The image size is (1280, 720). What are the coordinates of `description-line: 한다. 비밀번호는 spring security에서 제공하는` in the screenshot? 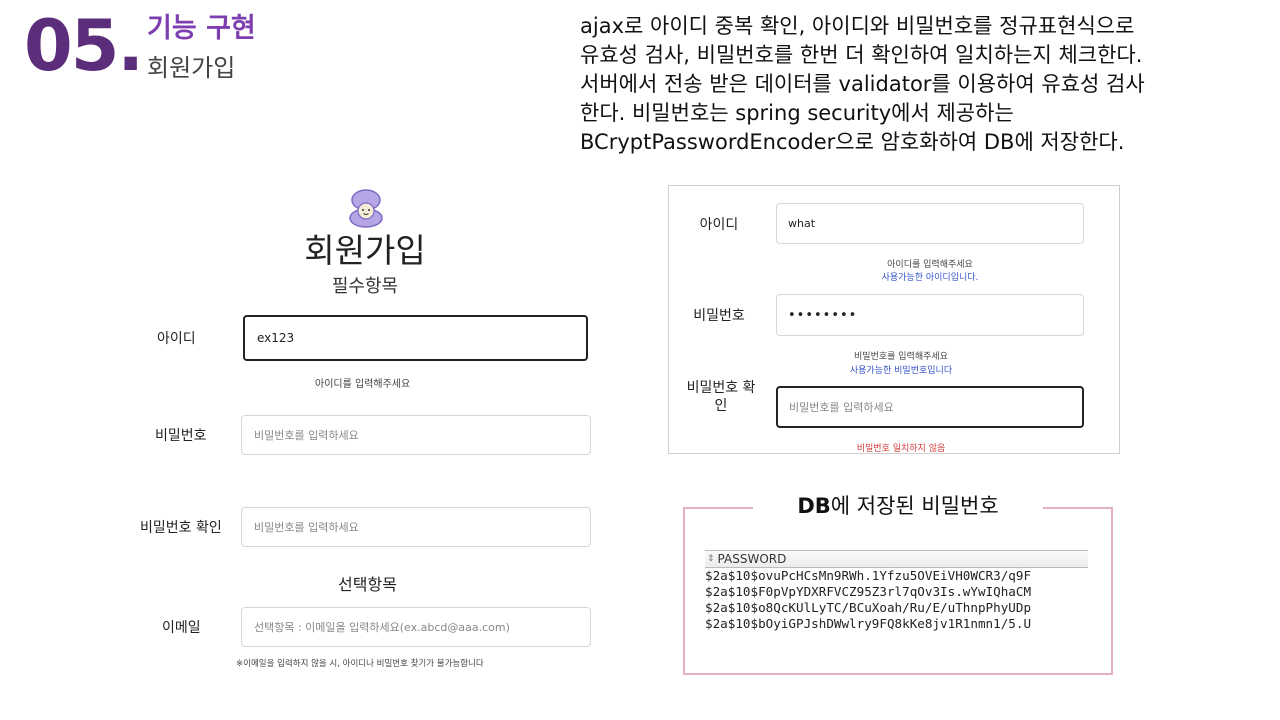 It's located at (797, 113).